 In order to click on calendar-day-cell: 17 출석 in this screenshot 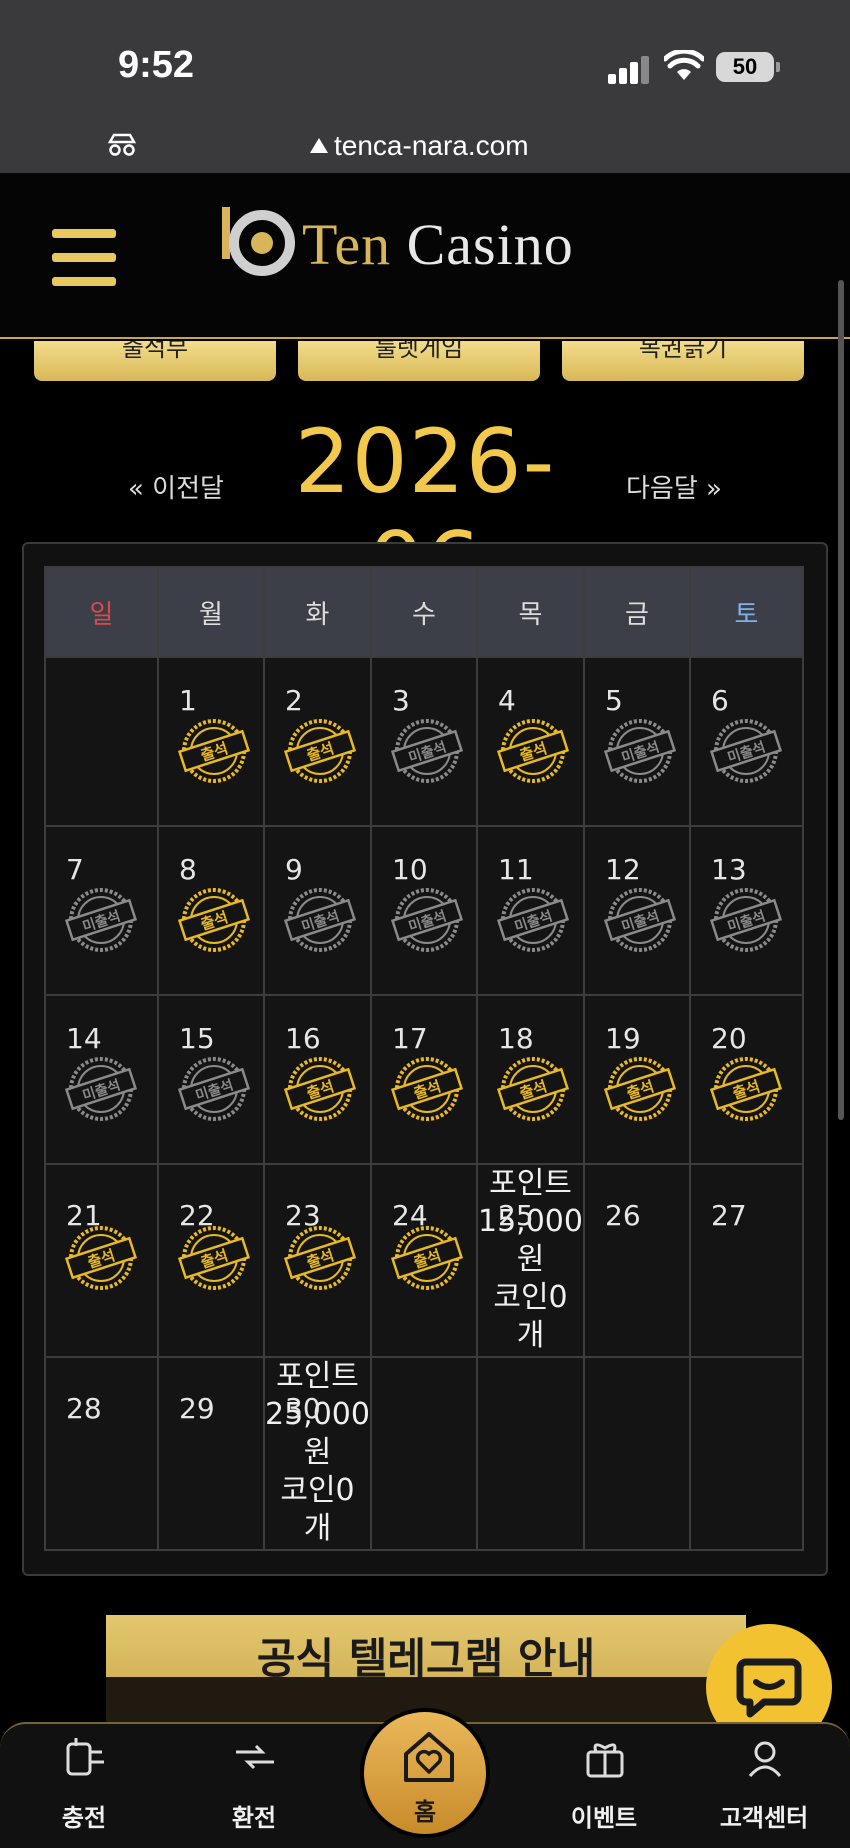, I will do `click(424, 1079)`.